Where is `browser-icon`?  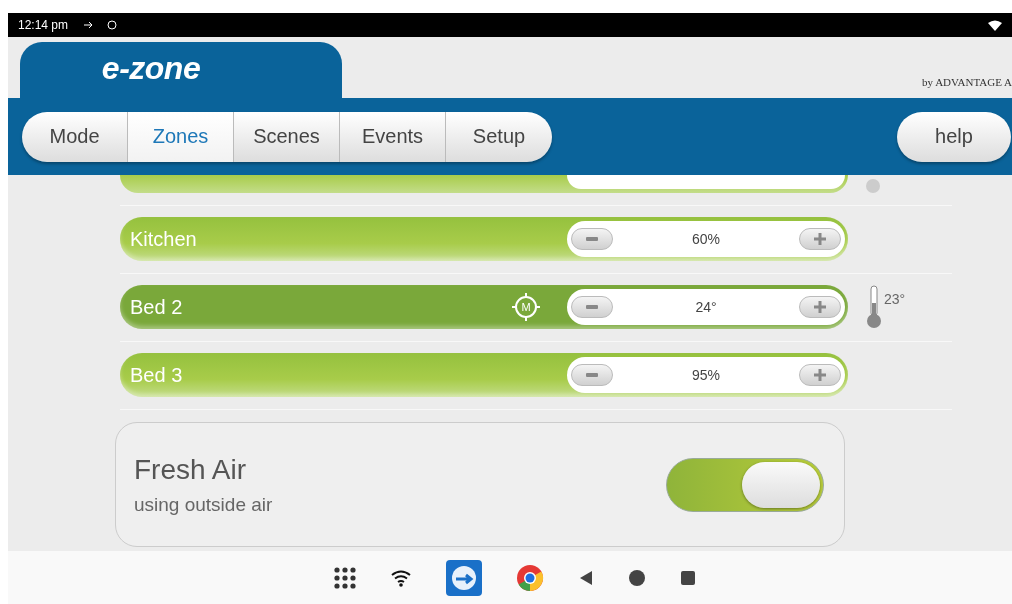
browser-icon is located at coordinates (530, 577).